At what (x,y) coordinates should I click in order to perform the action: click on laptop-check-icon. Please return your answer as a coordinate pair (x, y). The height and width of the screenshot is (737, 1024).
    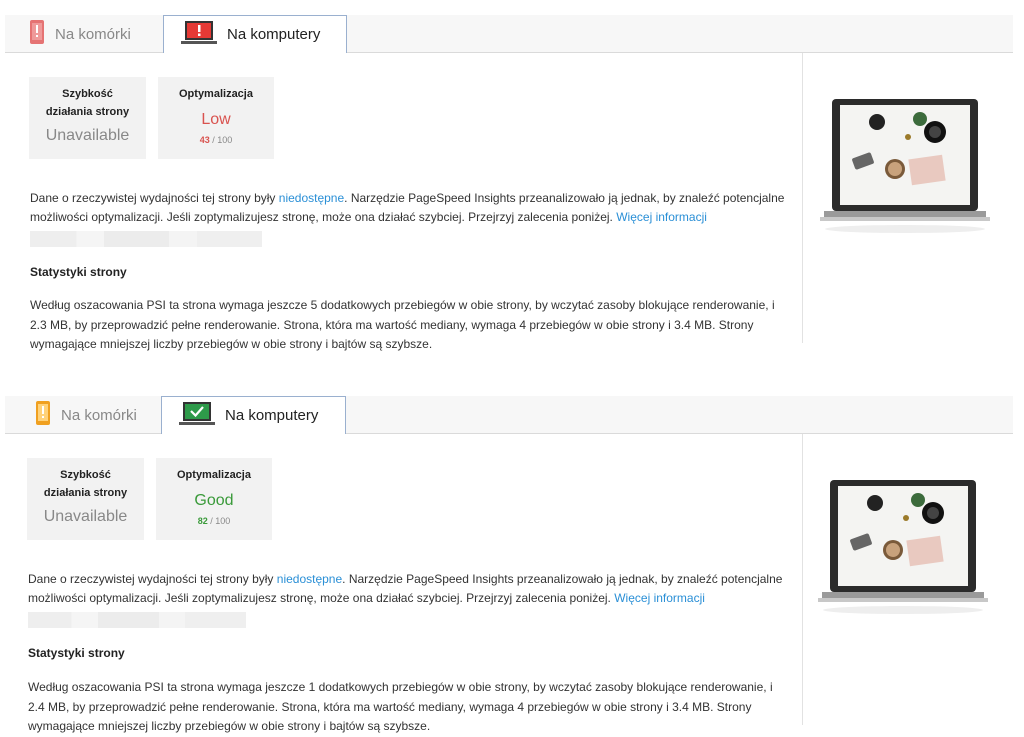
    Looking at the image, I should click on (197, 416).